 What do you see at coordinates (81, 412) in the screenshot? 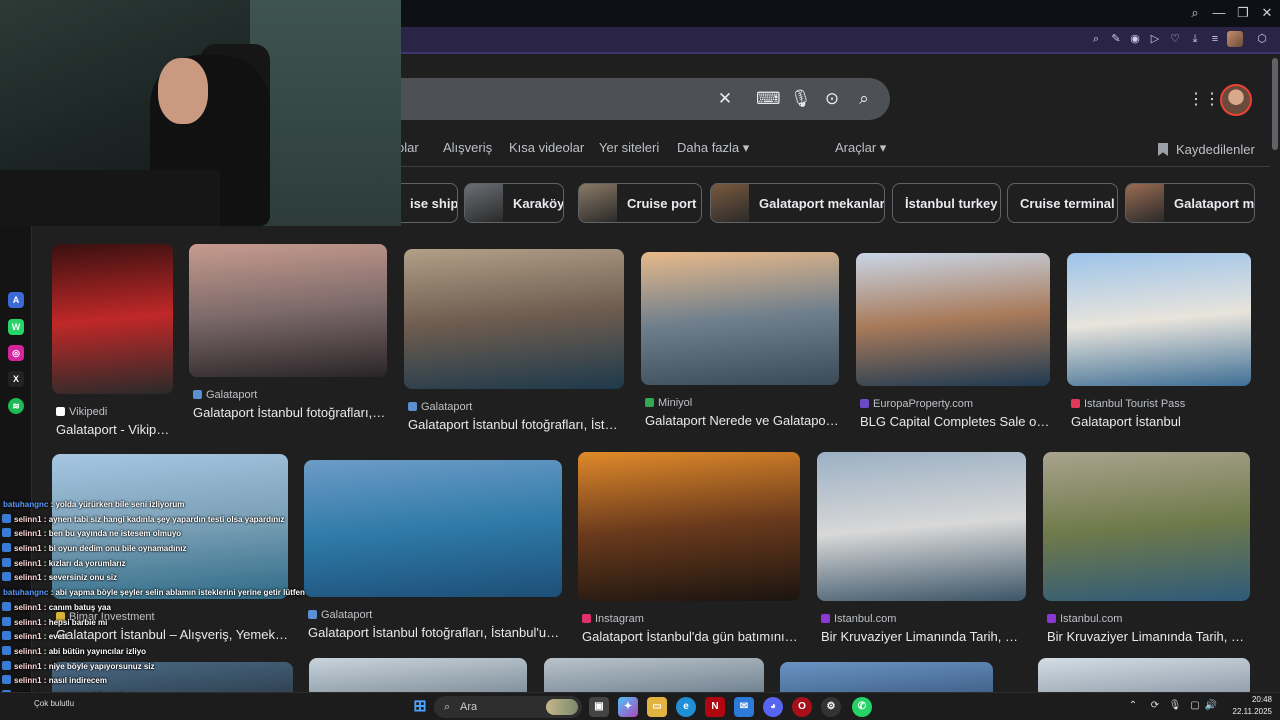
I see `result-source: Vikipedi` at bounding box center [81, 412].